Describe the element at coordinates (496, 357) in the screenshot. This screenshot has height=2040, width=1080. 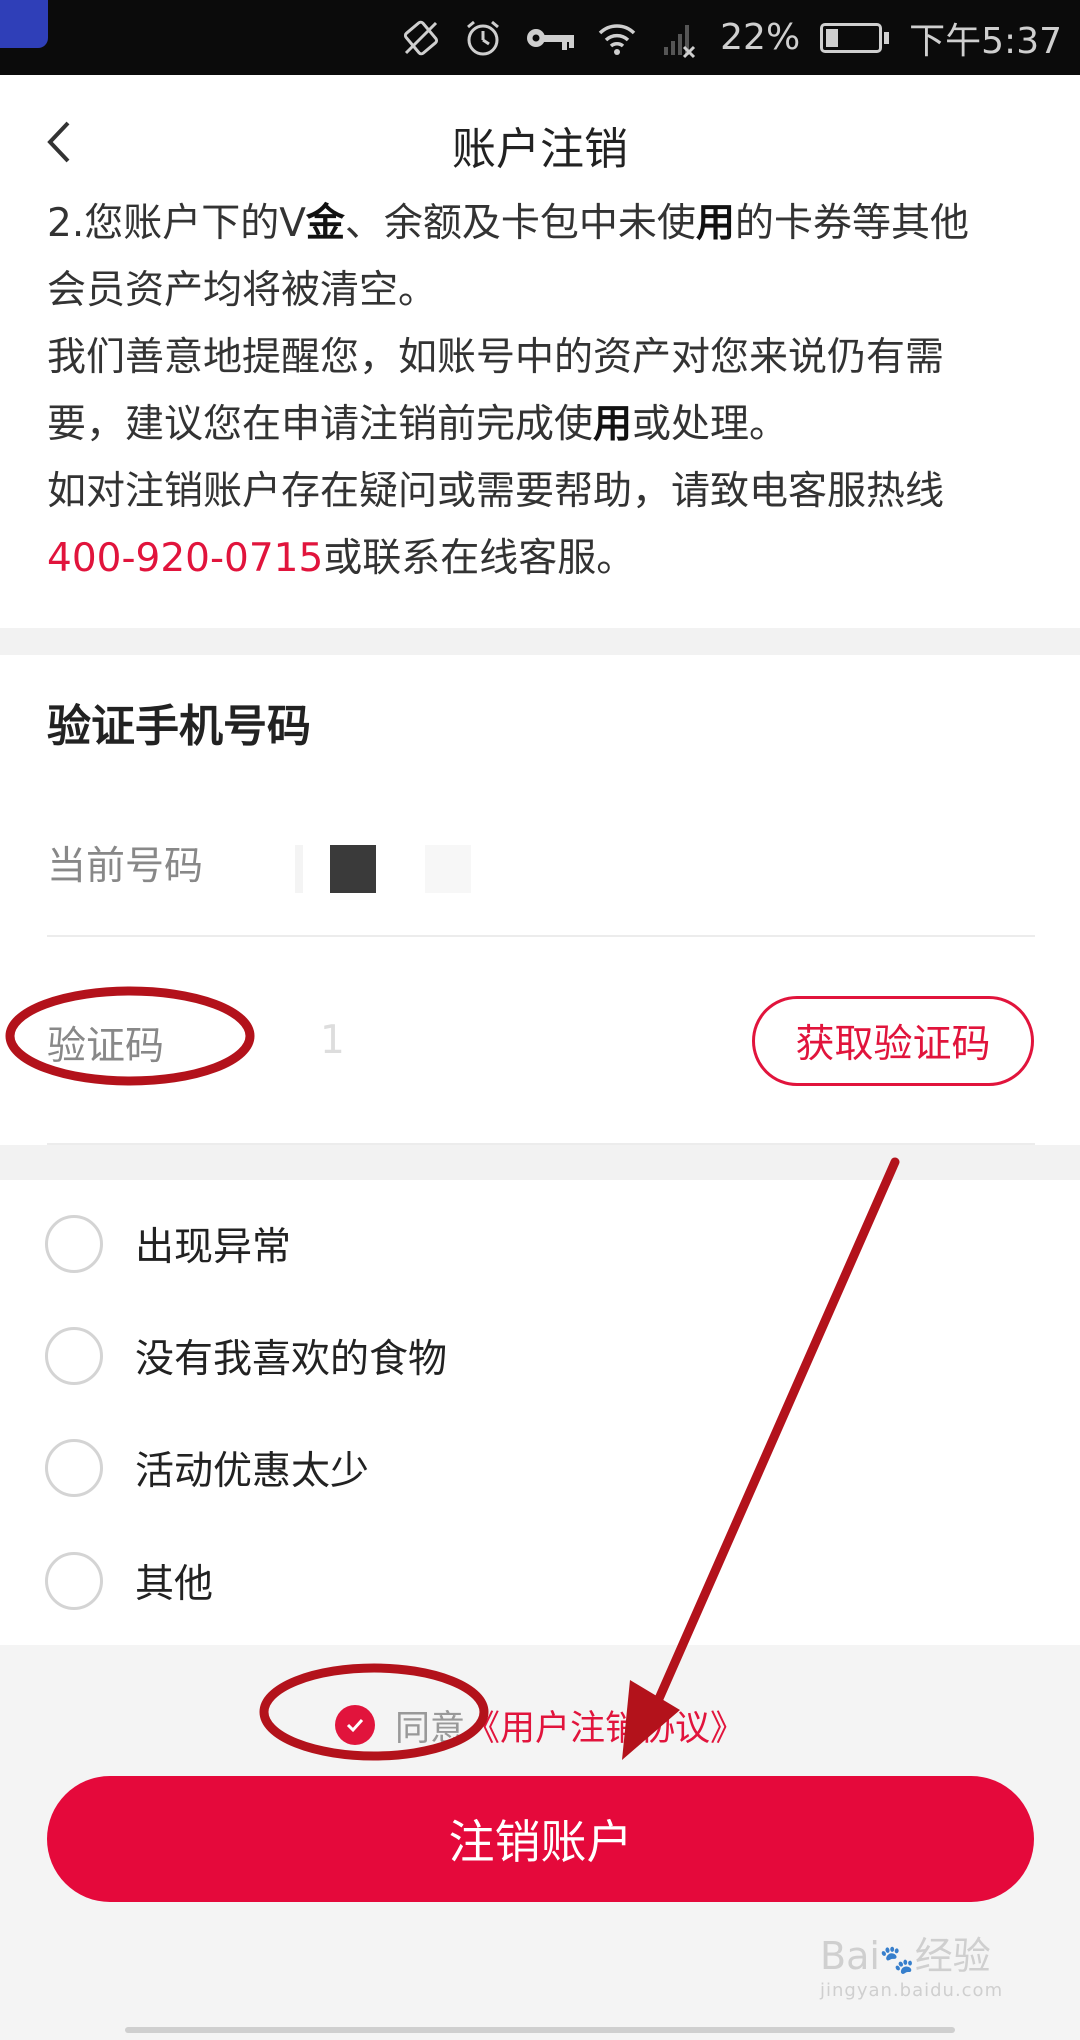
I see `notice-line: 我们善意地提醒您，如账号中的资产对您来说仍有需` at that location.